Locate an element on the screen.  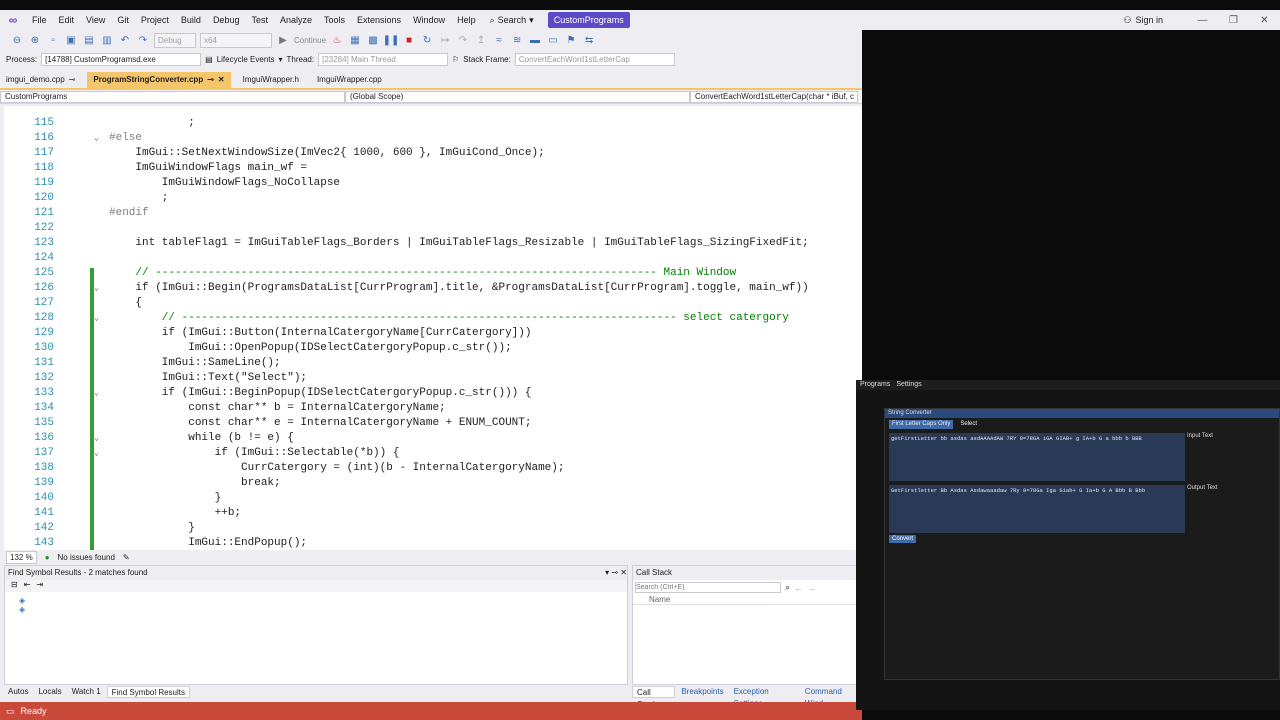
flag-thread-icon: ⚐ is located at coordinates (455, 59).